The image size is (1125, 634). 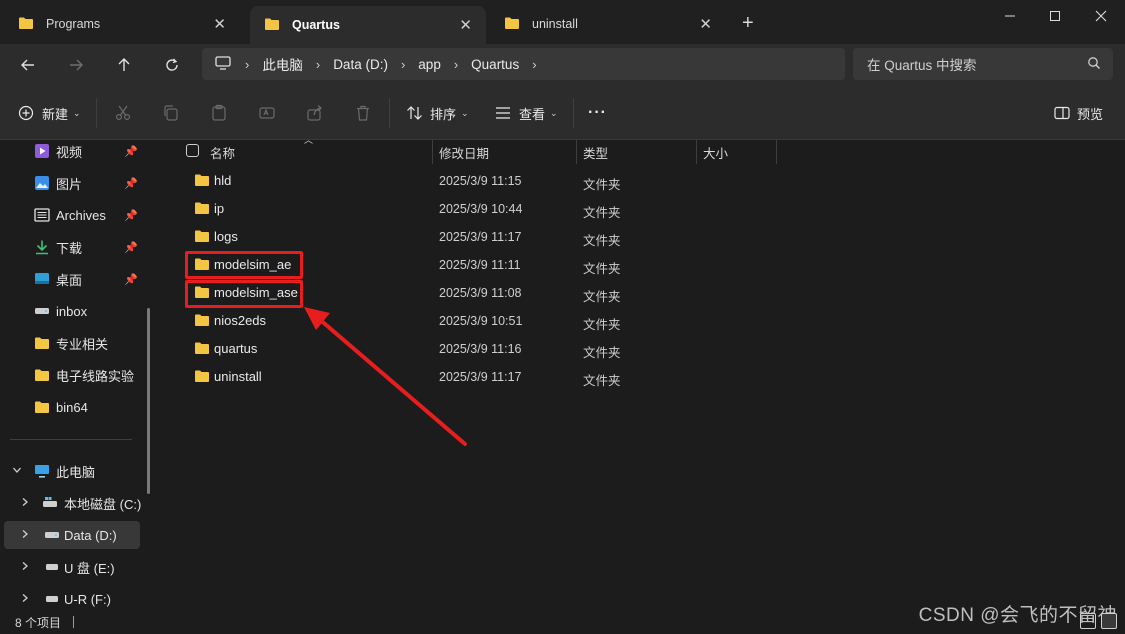 What do you see at coordinates (38, 622) in the screenshot?
I see `item-count: 8 个项目` at bounding box center [38, 622].